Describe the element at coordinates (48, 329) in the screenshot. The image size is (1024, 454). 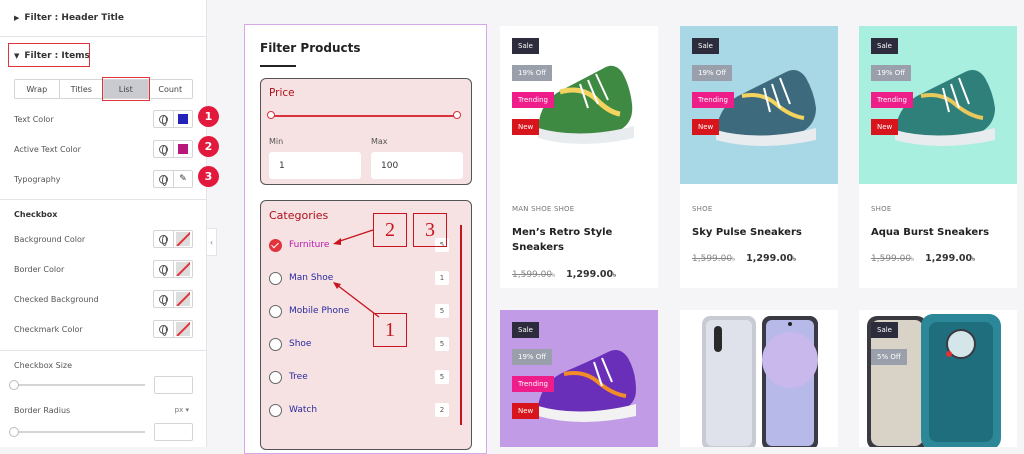
I see `checkmark-color-label: Checkmark Color` at that location.